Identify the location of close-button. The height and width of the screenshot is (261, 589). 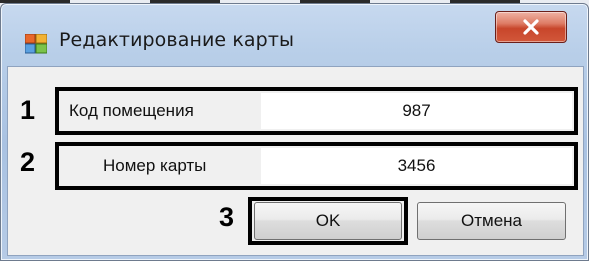
(531, 27).